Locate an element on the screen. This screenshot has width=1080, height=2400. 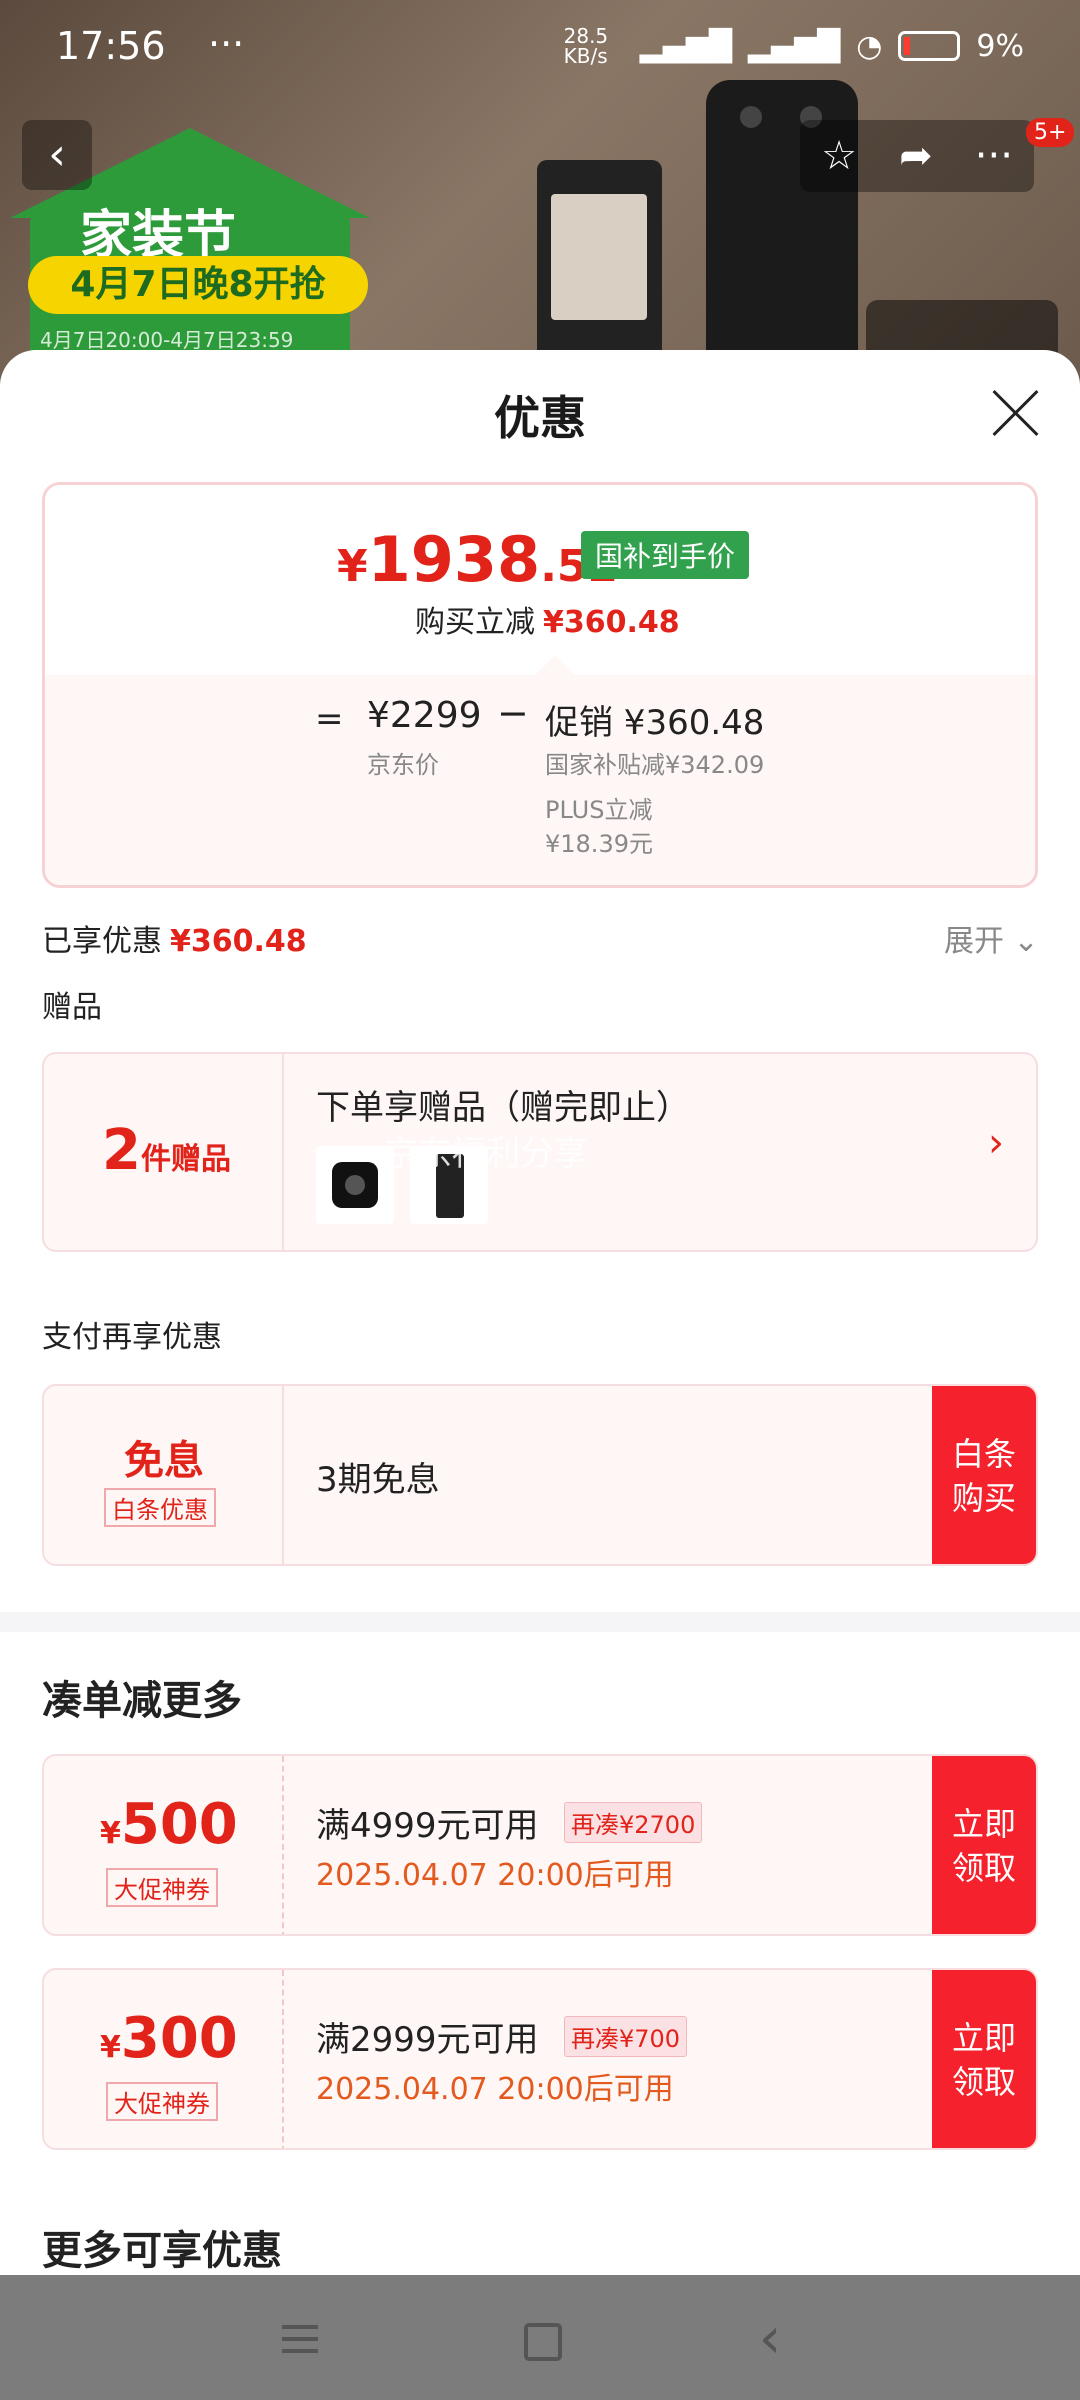
net-speed: 28.5 KB/s is located at coordinates (586, 46).